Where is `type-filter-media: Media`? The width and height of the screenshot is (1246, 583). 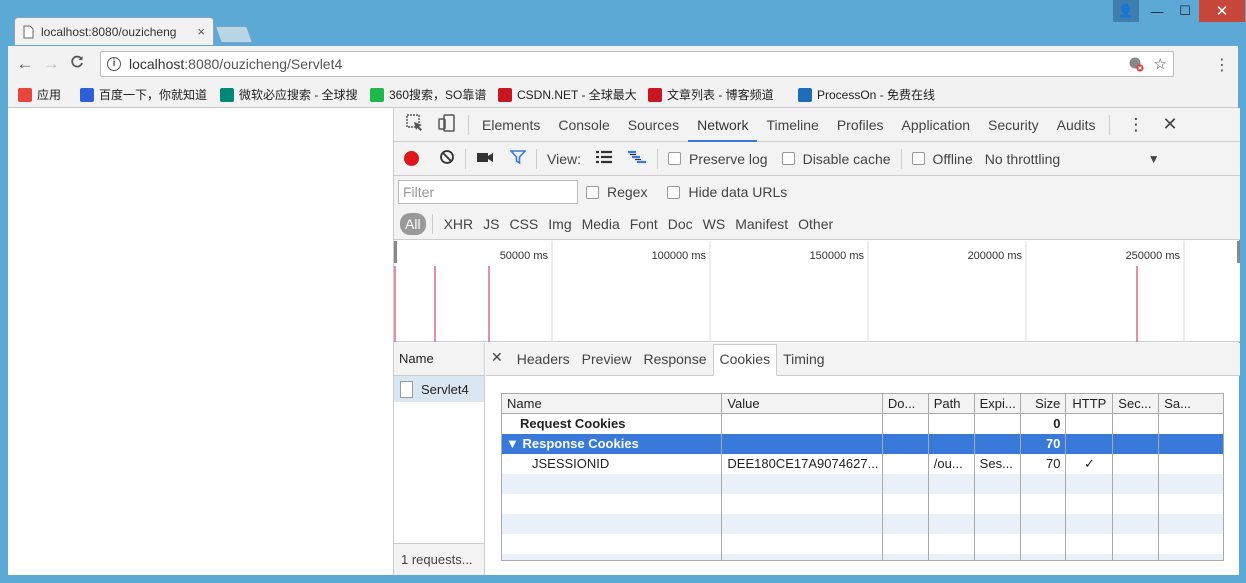 type-filter-media: Media is located at coordinates (601, 224).